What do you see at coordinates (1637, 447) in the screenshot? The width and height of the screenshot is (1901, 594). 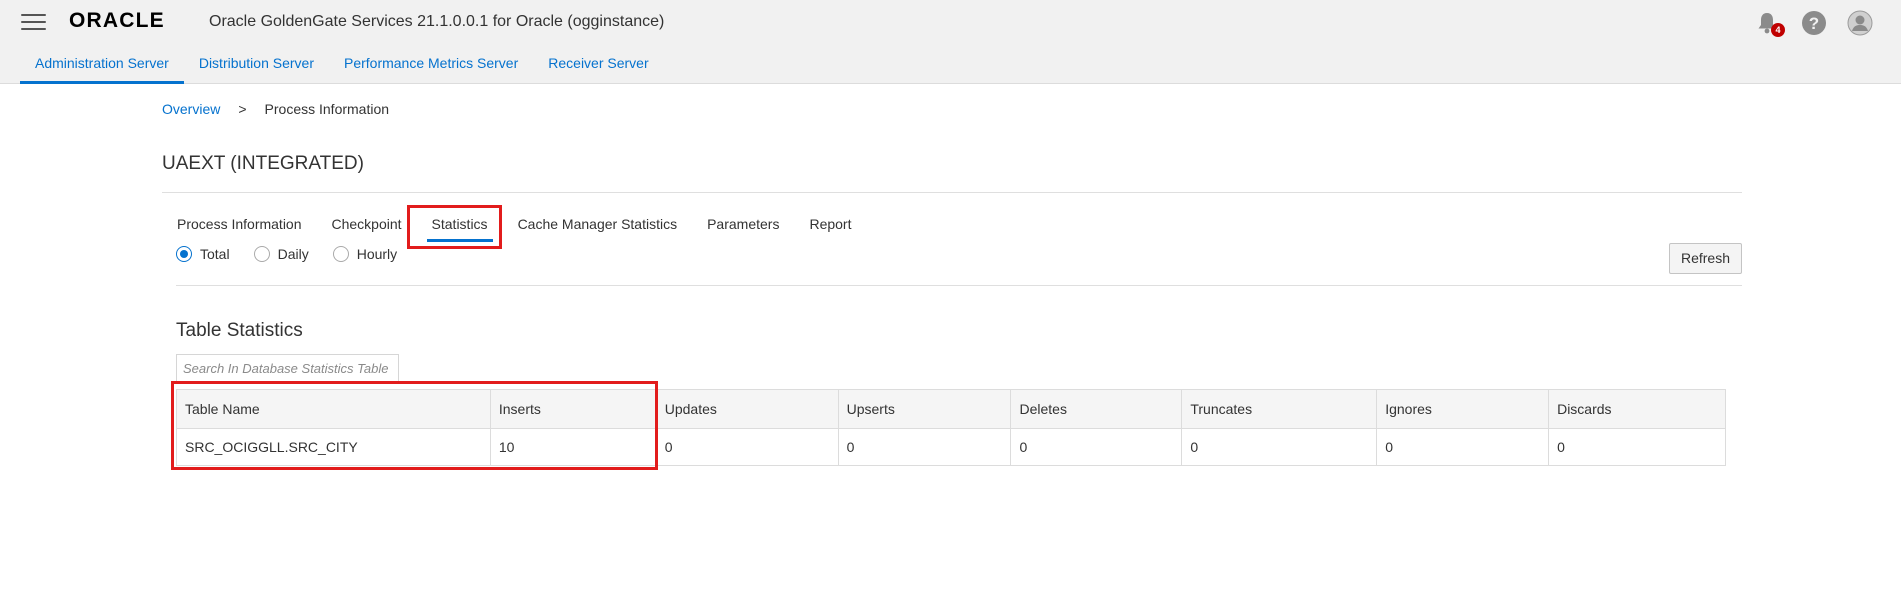 I see `cell-discards: 0` at bounding box center [1637, 447].